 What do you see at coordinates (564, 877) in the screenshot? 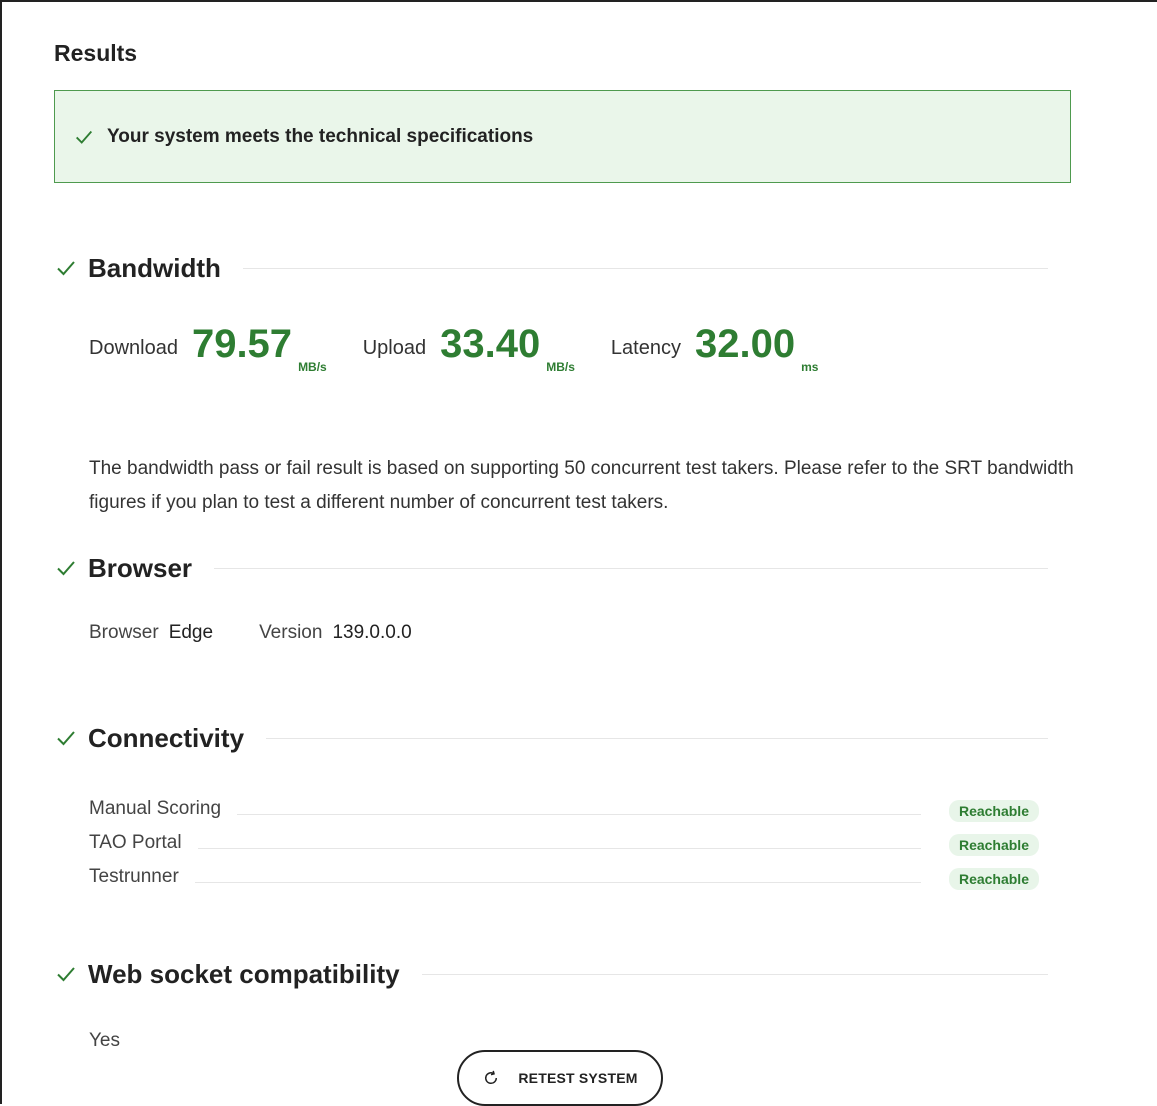
I see `list-item: Testrunner Reachable` at bounding box center [564, 877].